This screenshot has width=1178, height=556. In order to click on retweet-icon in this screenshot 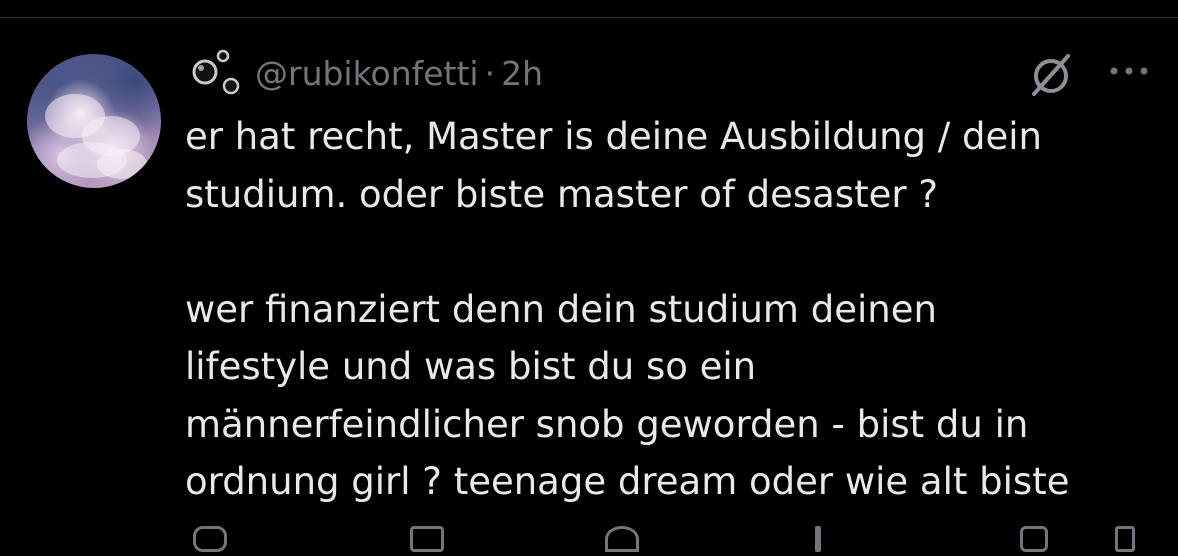, I will do `click(427, 539)`.